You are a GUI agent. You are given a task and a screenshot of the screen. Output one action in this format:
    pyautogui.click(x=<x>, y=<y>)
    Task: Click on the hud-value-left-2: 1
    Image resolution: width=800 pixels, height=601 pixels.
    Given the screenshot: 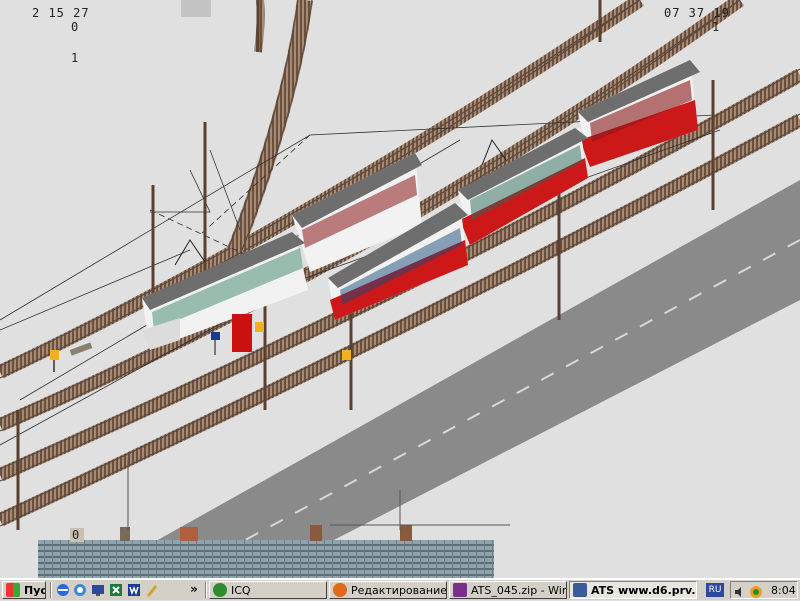 What is the action you would take?
    pyautogui.click(x=75, y=58)
    